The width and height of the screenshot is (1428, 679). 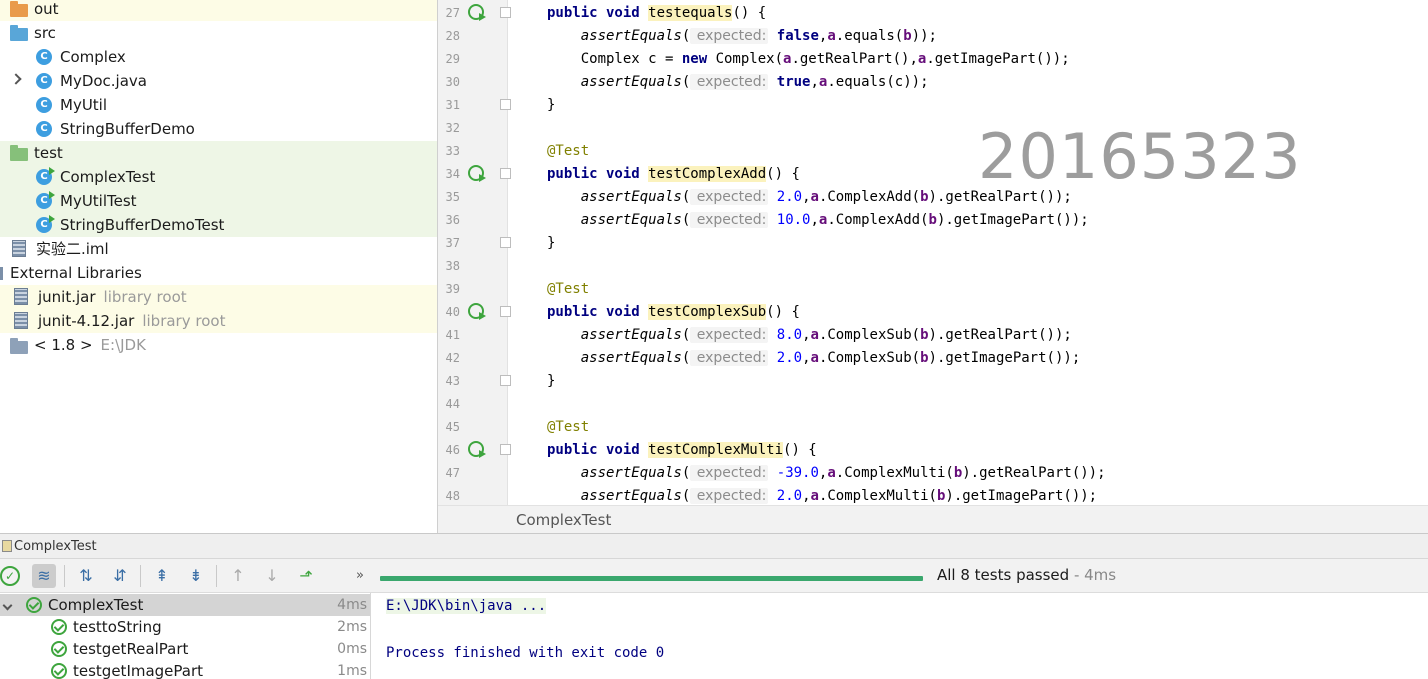 I want to click on run-tab-label: ComplexTest, so click(x=55, y=546).